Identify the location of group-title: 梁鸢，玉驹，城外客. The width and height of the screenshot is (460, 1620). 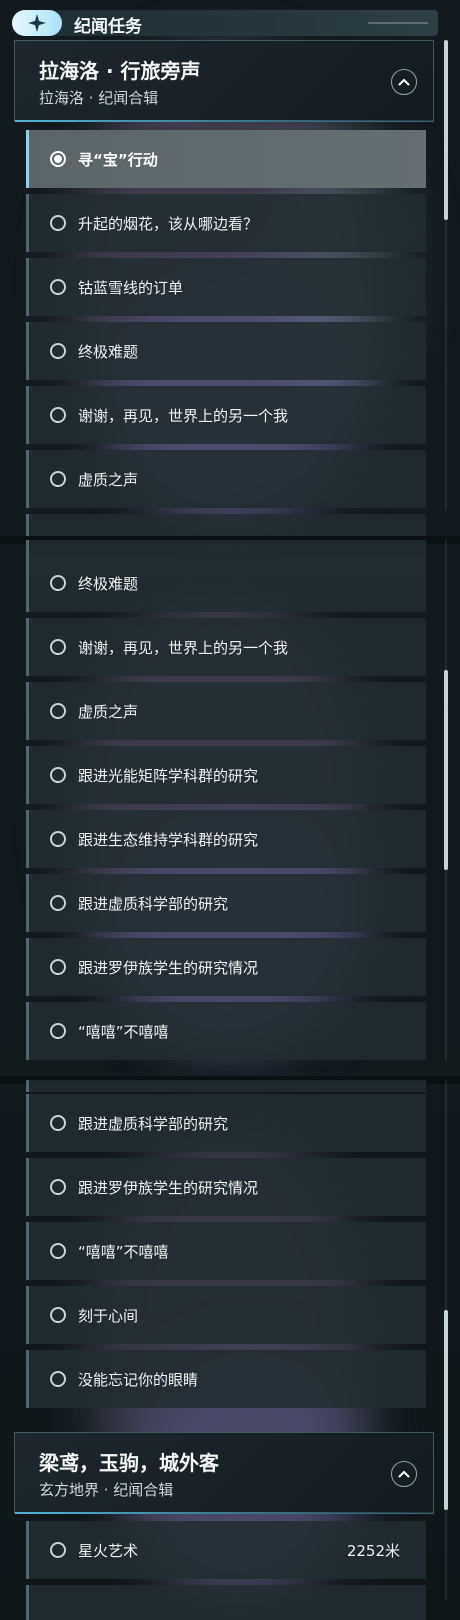
(129, 1463).